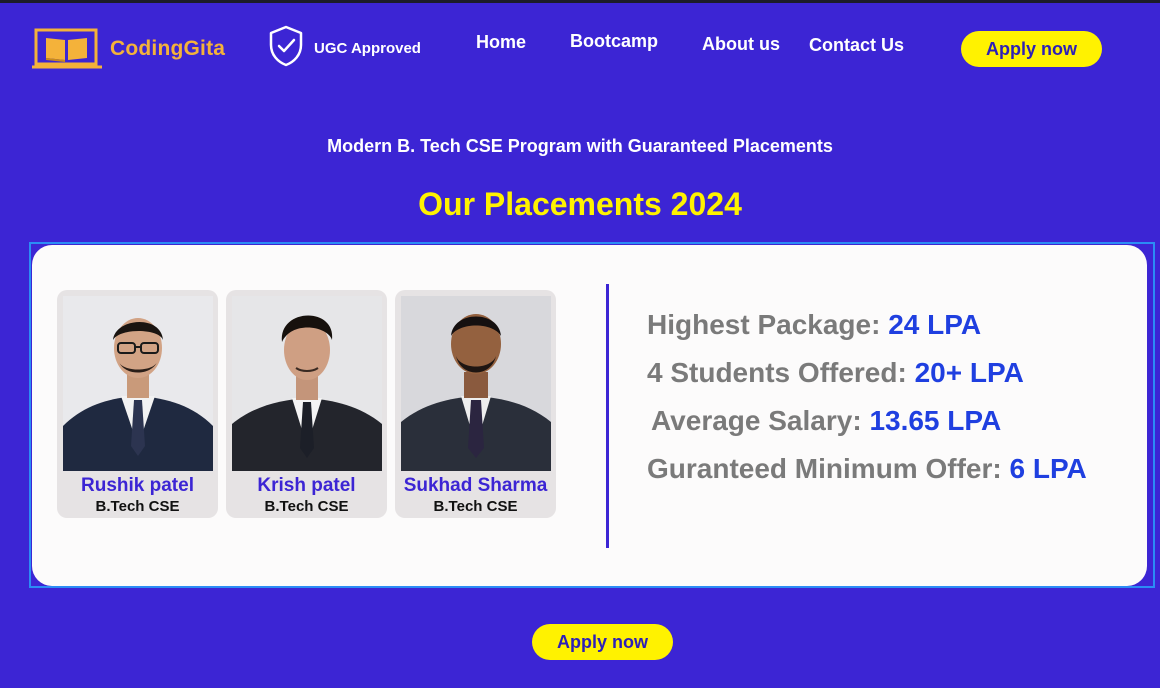 This screenshot has width=1160, height=688. Describe the element at coordinates (475, 485) in the screenshot. I see `student-name: Sukhad Sharma` at that location.